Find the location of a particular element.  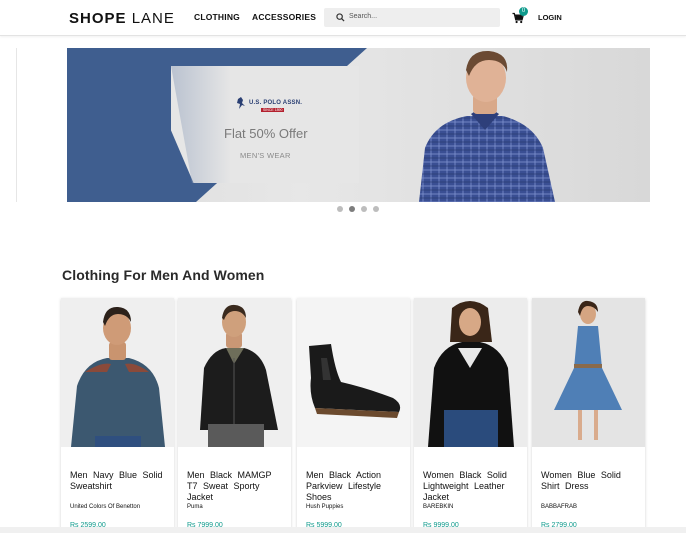

banner-model-image is located at coordinates (487, 126).